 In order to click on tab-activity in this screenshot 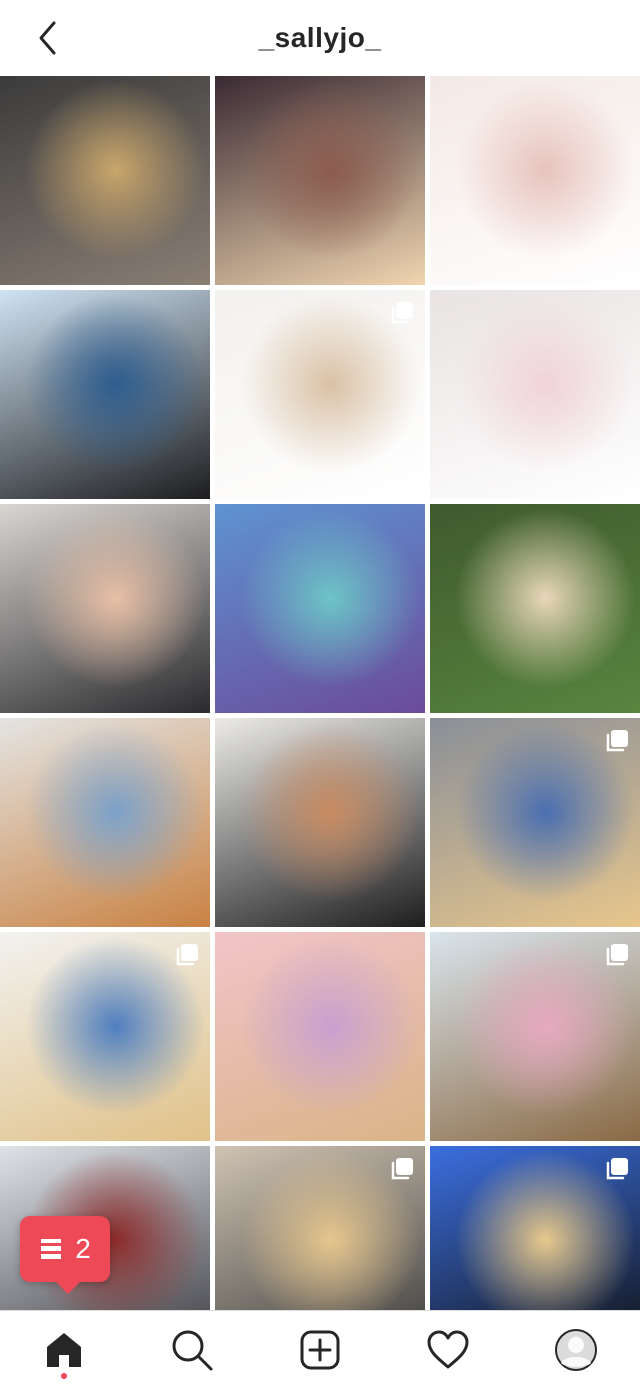, I will do `click(448, 1350)`.